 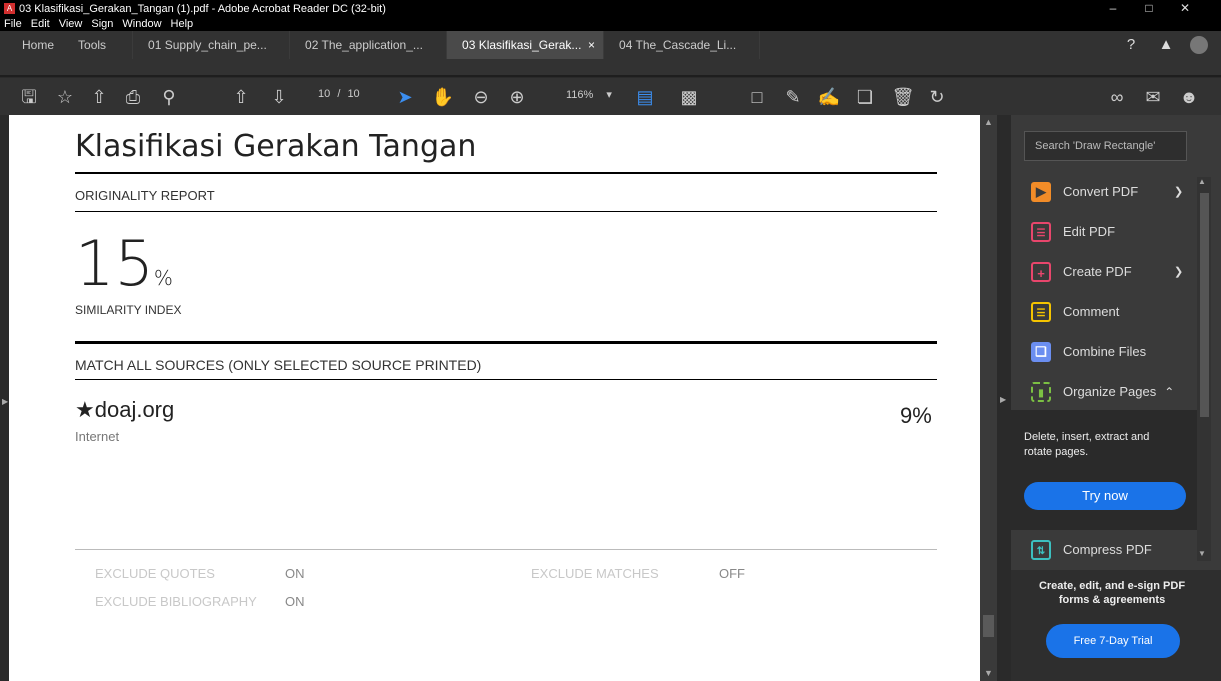 What do you see at coordinates (1166, 45) in the screenshot?
I see `bell-icon: ▲` at bounding box center [1166, 45].